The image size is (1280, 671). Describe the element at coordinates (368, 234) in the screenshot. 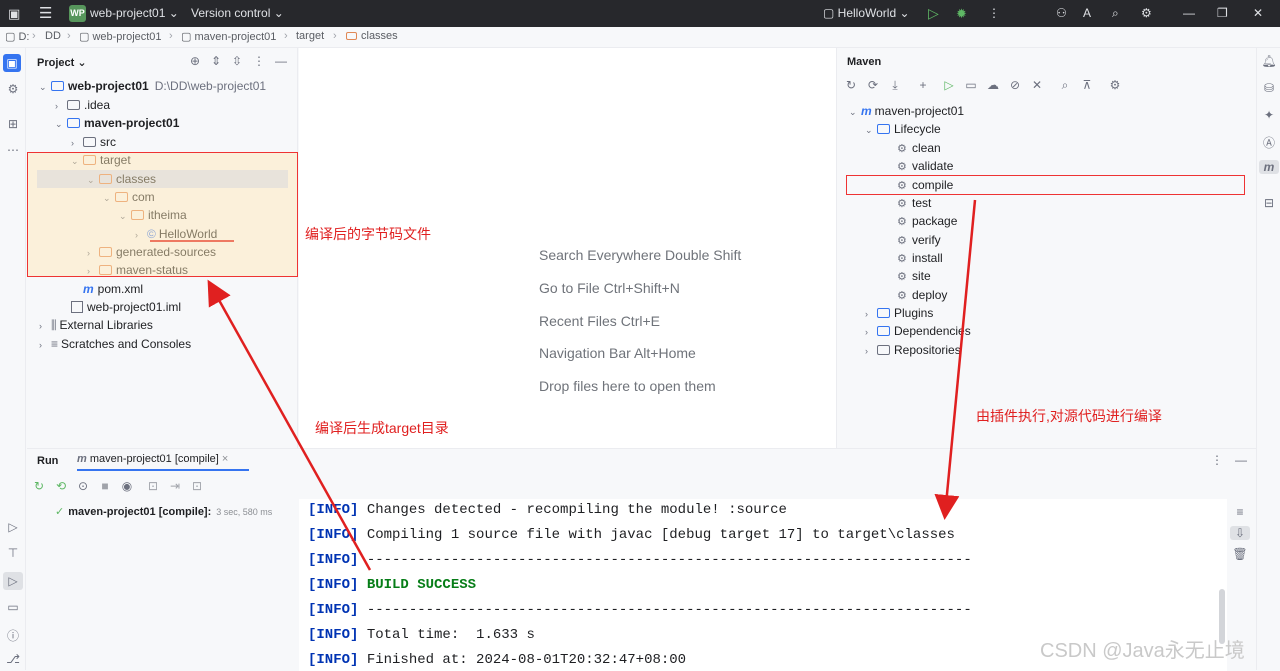

I see `annotation-bytecode: 编译后的字节码文件` at that location.